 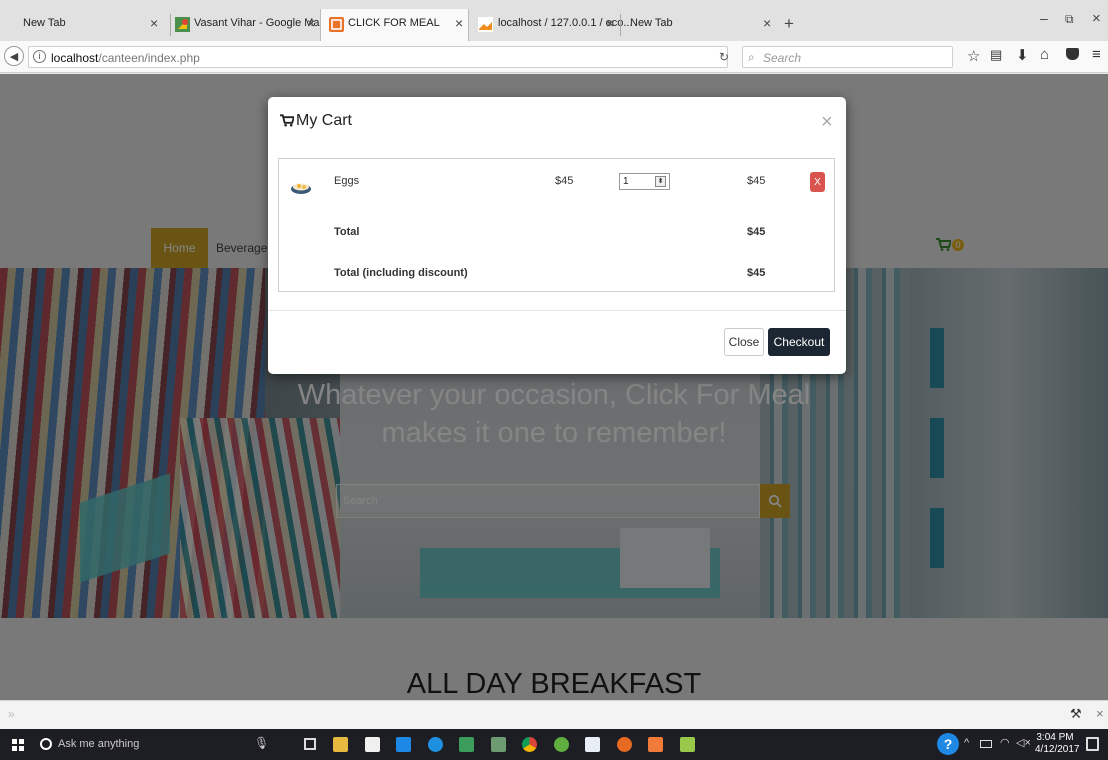 What do you see at coordinates (301, 188) in the screenshot?
I see `eggs-thumbnail-icon` at bounding box center [301, 188].